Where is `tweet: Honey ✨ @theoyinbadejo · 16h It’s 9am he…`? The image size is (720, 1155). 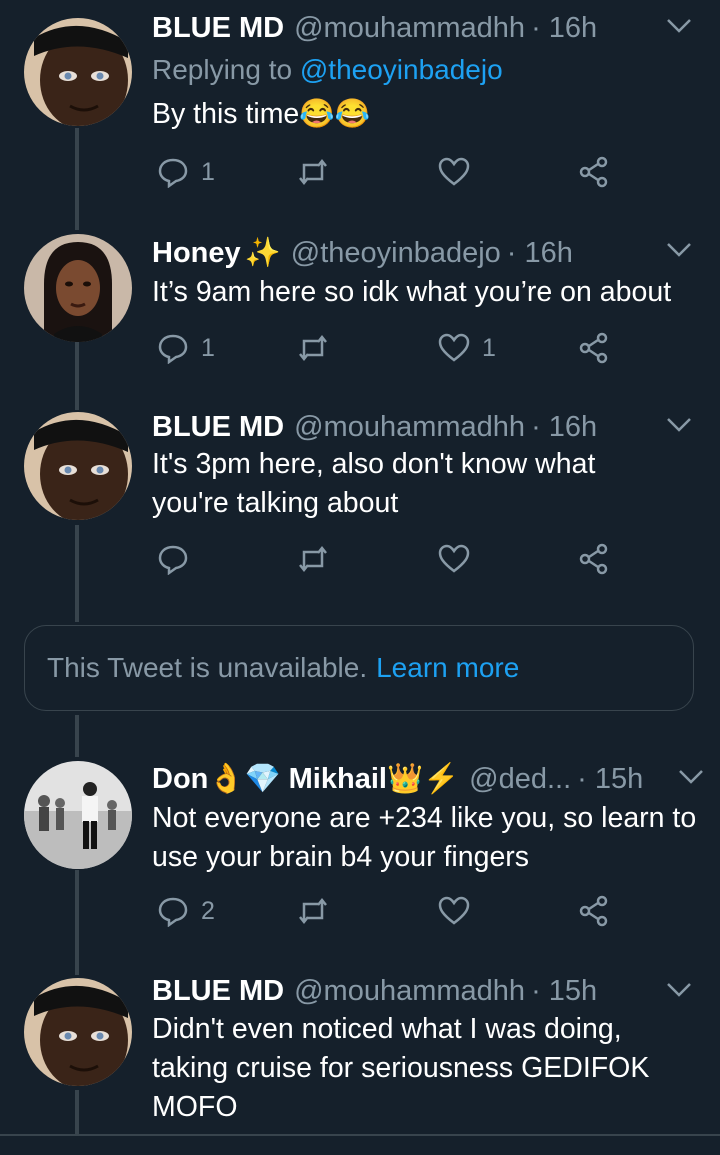
tweet: Honey ✨ @theoyinbadejo · 16h It’s 9am he… is located at coordinates (360, 315).